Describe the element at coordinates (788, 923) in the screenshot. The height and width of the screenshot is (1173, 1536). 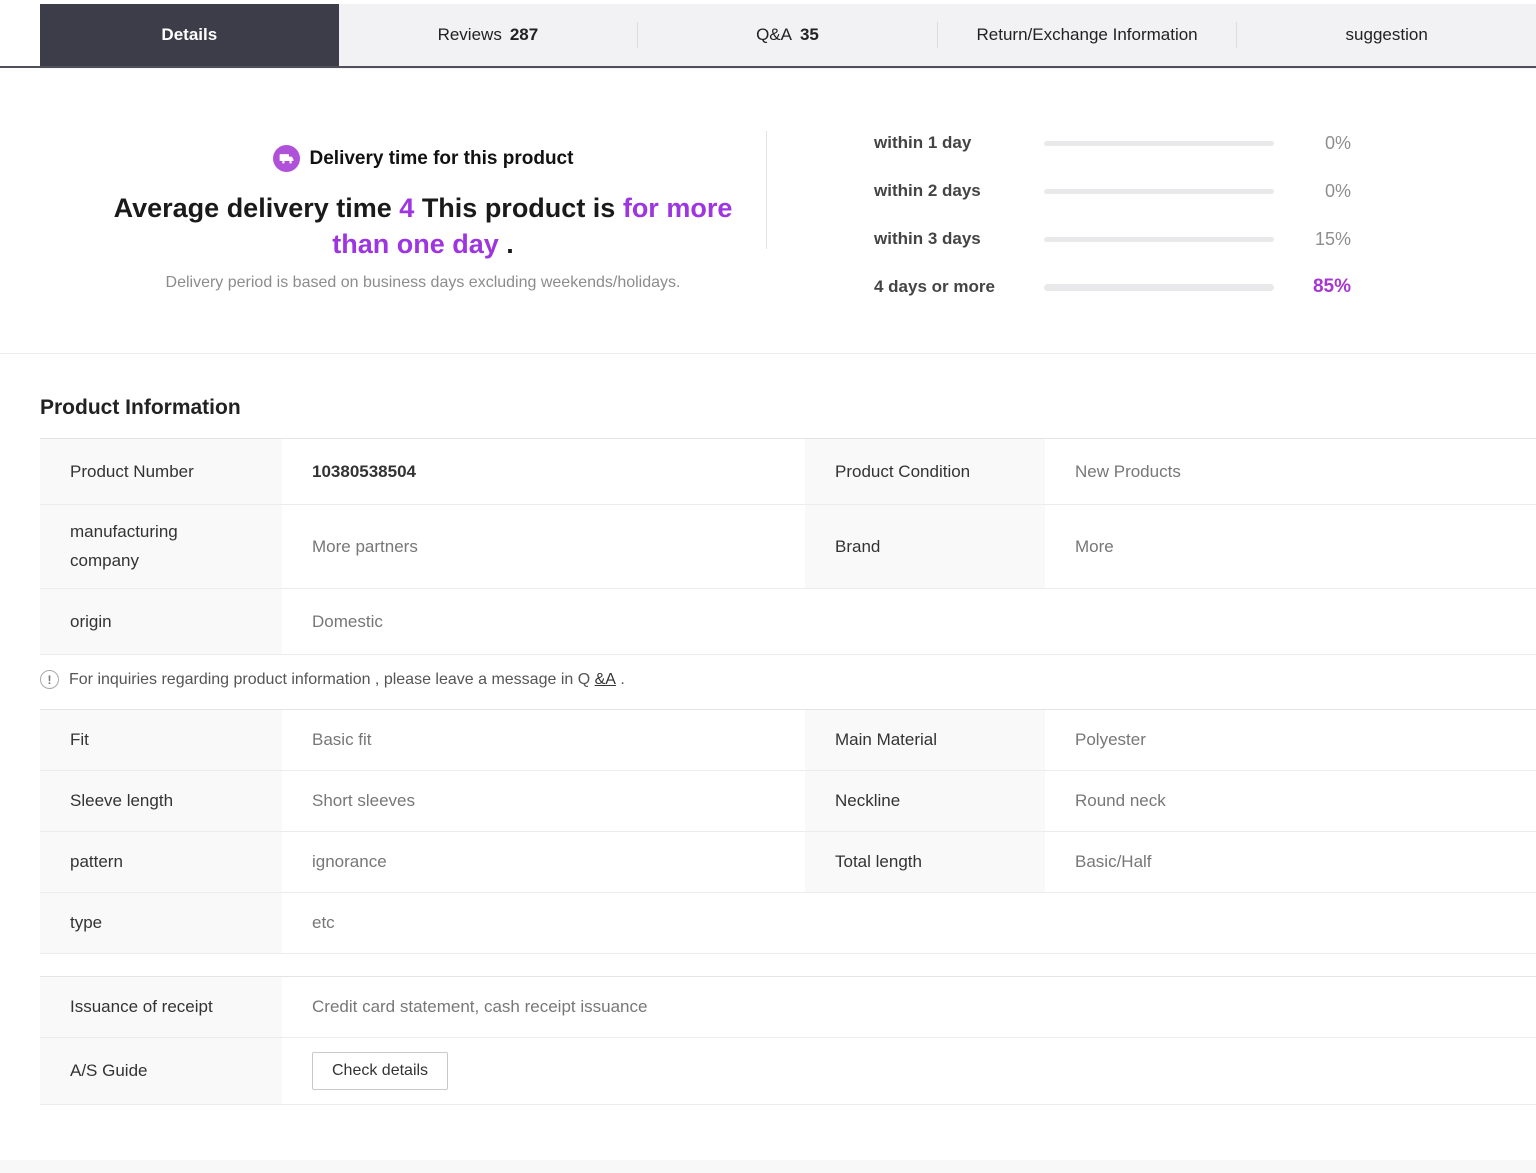
I see `table-row: type etc` at that location.